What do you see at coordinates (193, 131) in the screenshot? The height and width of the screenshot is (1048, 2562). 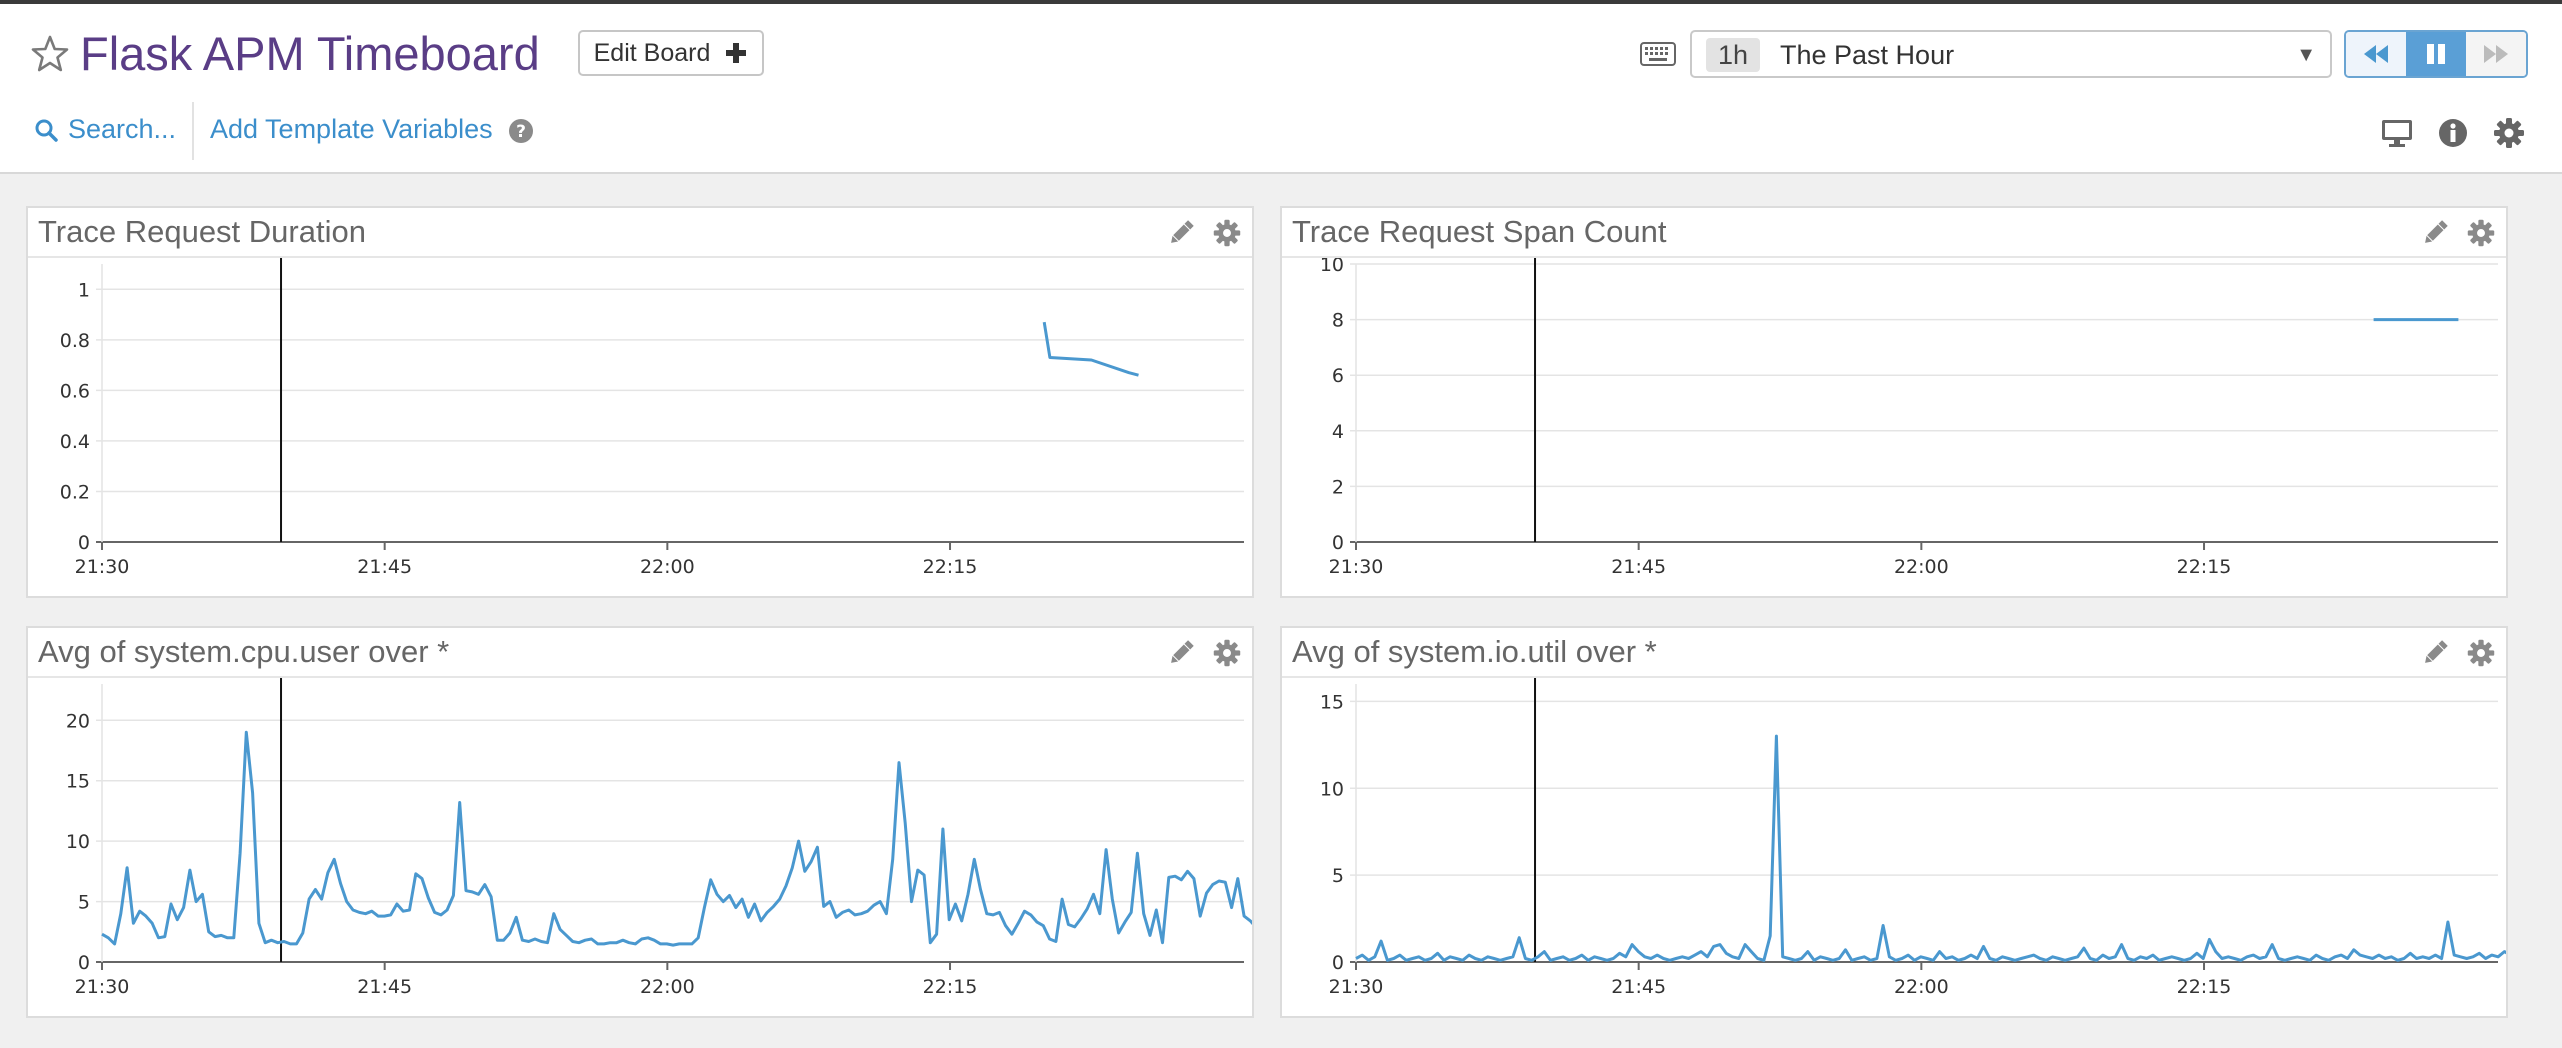 I see `toolbar-divider` at bounding box center [193, 131].